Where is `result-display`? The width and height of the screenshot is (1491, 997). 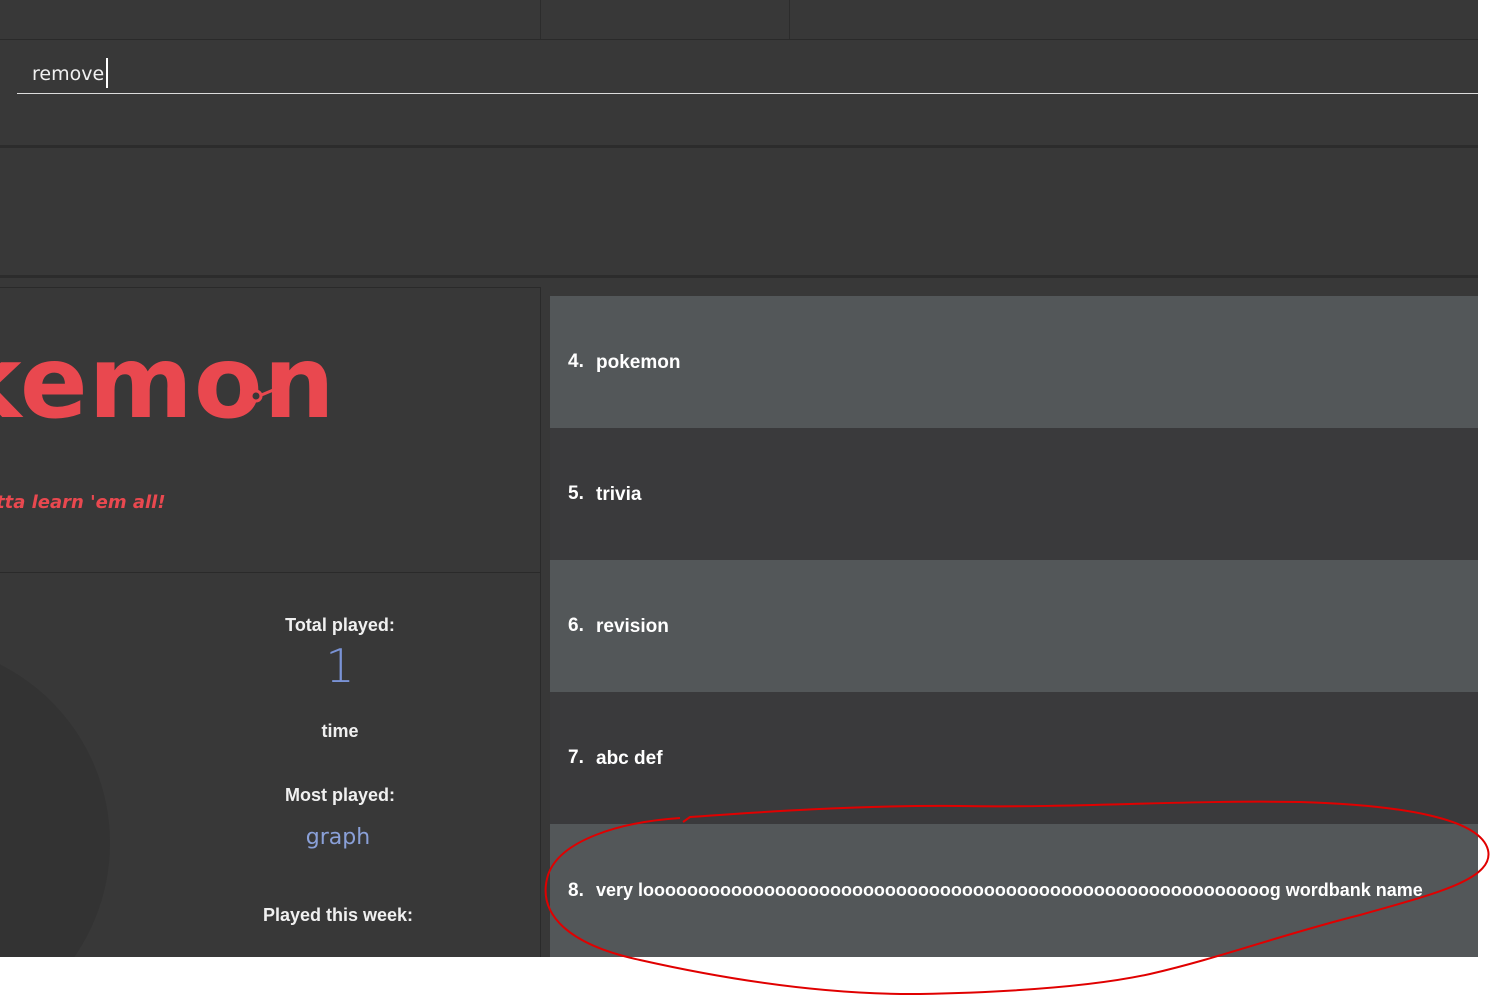
result-display is located at coordinates (739, 215).